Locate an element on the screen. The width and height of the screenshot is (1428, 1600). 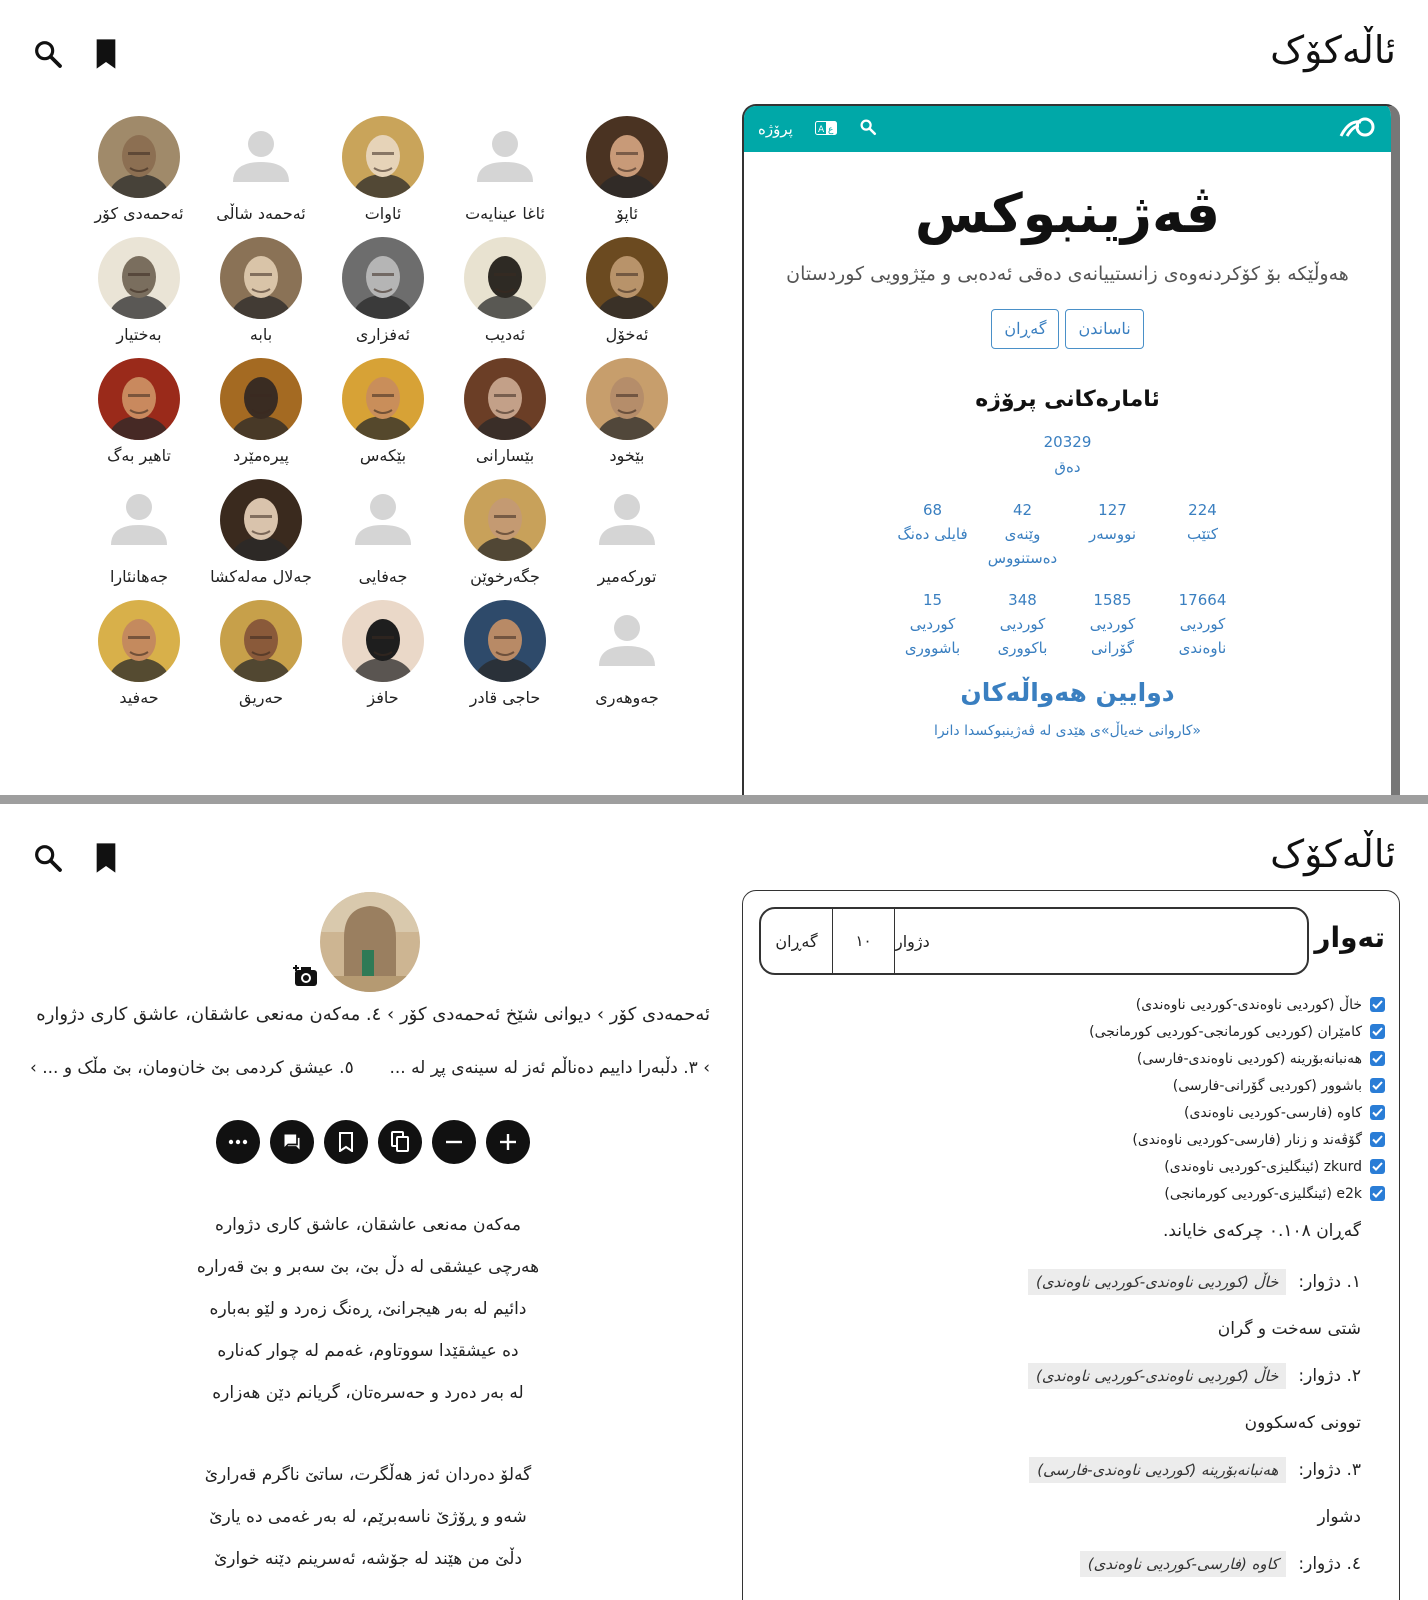
comments-icon is located at coordinates (292, 1142).